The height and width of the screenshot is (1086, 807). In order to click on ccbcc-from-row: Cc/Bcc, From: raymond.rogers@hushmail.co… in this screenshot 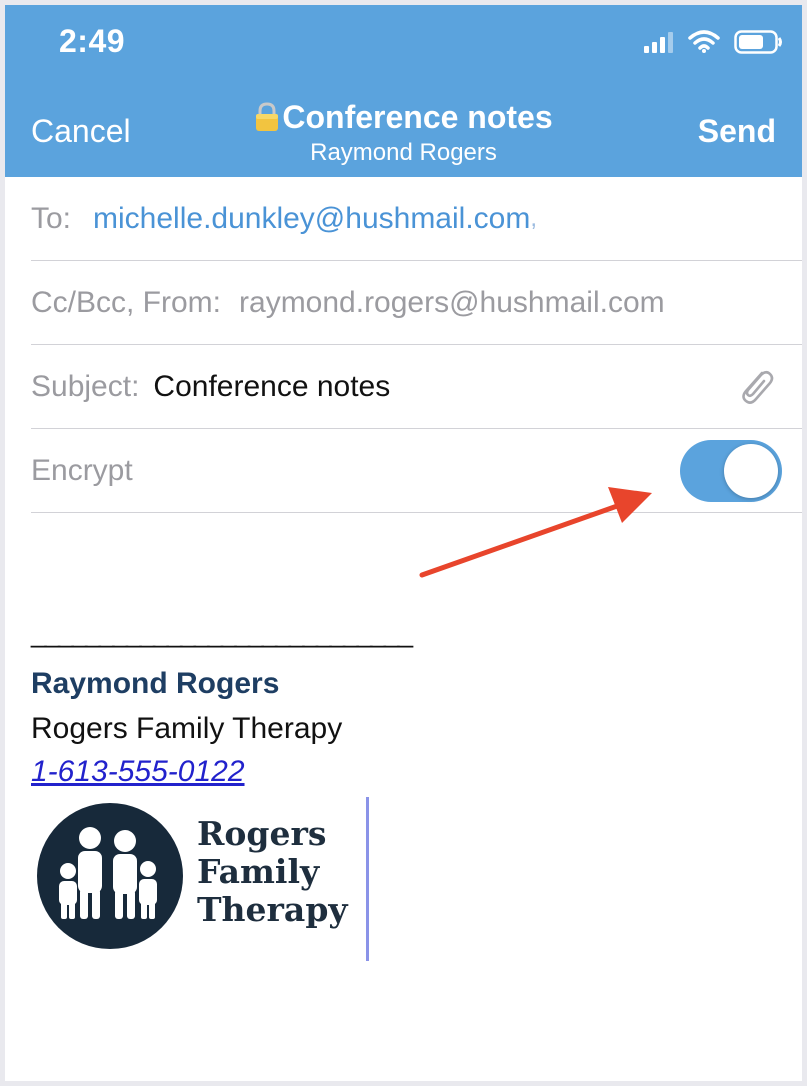, I will do `click(416, 303)`.